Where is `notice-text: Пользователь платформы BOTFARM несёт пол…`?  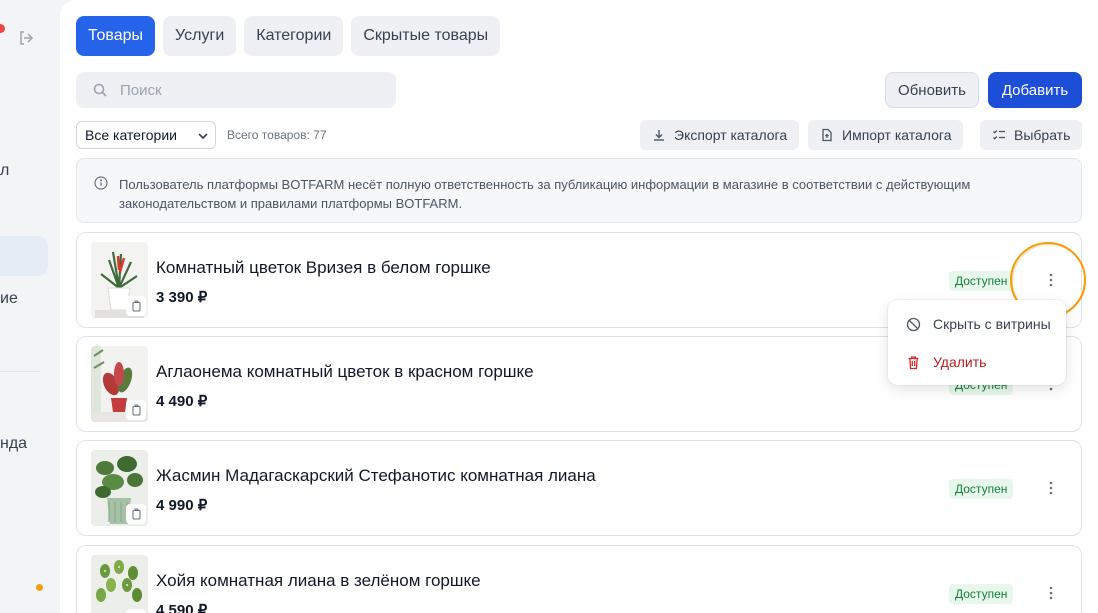
notice-text: Пользователь платформы BOTFARM несёт пол… is located at coordinates (545, 194).